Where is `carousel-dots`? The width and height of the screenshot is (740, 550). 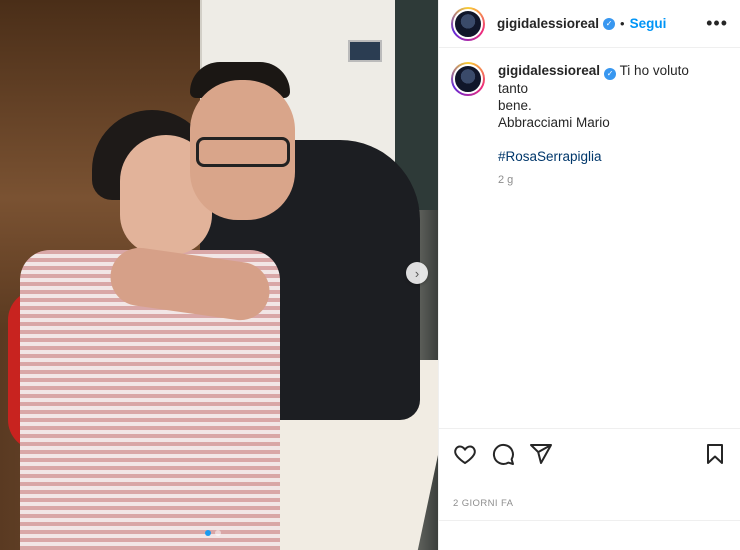 carousel-dots is located at coordinates (213, 533).